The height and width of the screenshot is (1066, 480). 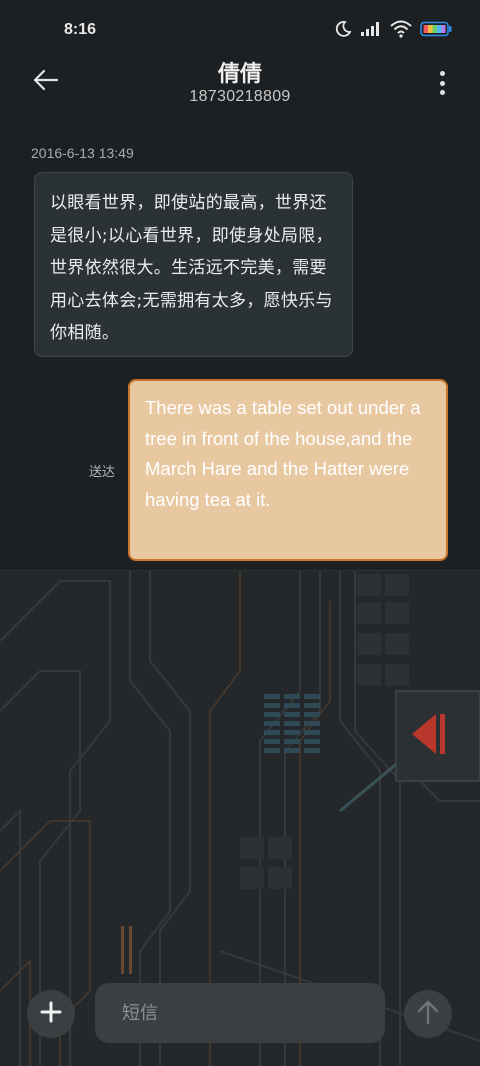 What do you see at coordinates (239, 74) in the screenshot?
I see `contact-name: 倩倩` at bounding box center [239, 74].